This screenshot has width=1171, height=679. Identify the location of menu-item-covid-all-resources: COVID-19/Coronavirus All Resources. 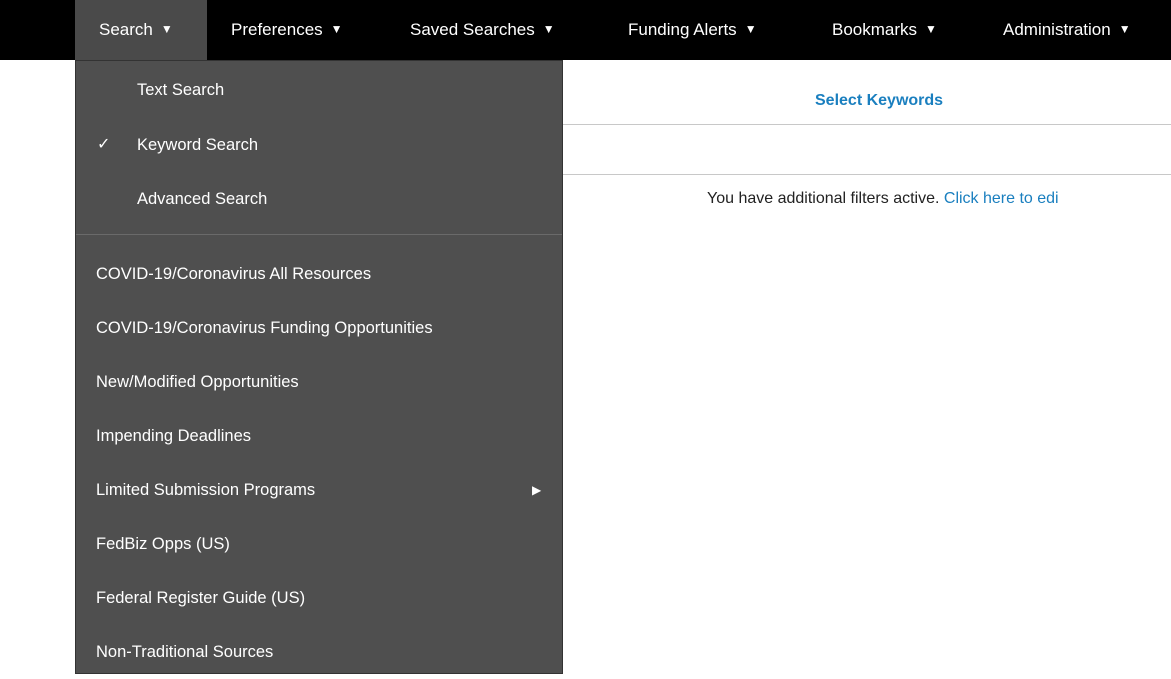
(319, 274).